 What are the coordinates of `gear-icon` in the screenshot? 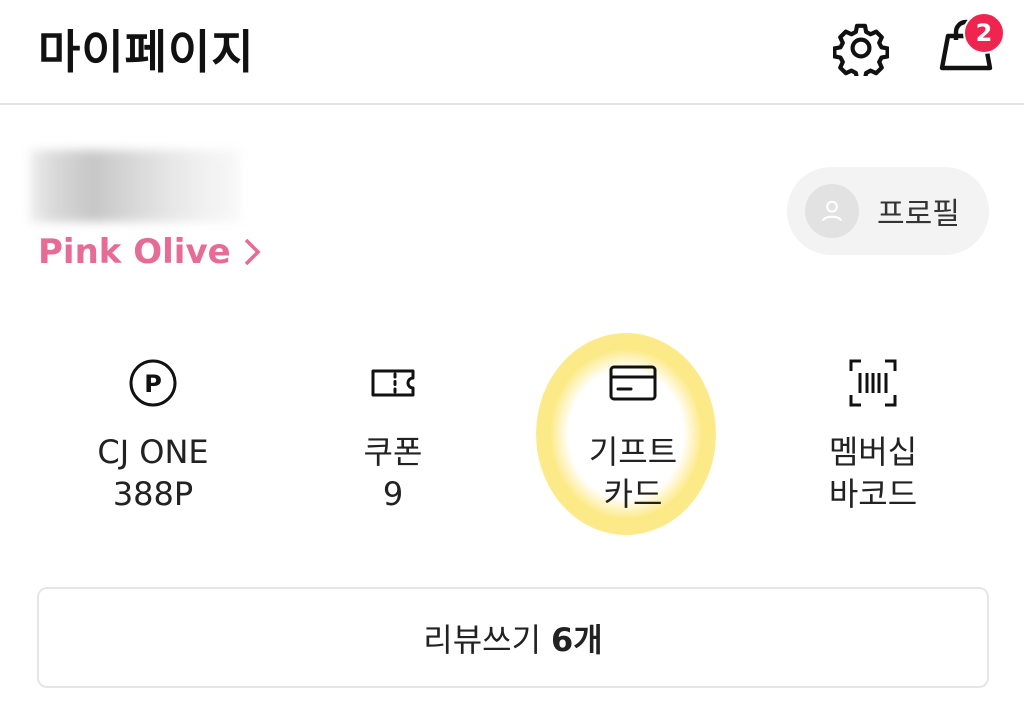 It's located at (861, 52).